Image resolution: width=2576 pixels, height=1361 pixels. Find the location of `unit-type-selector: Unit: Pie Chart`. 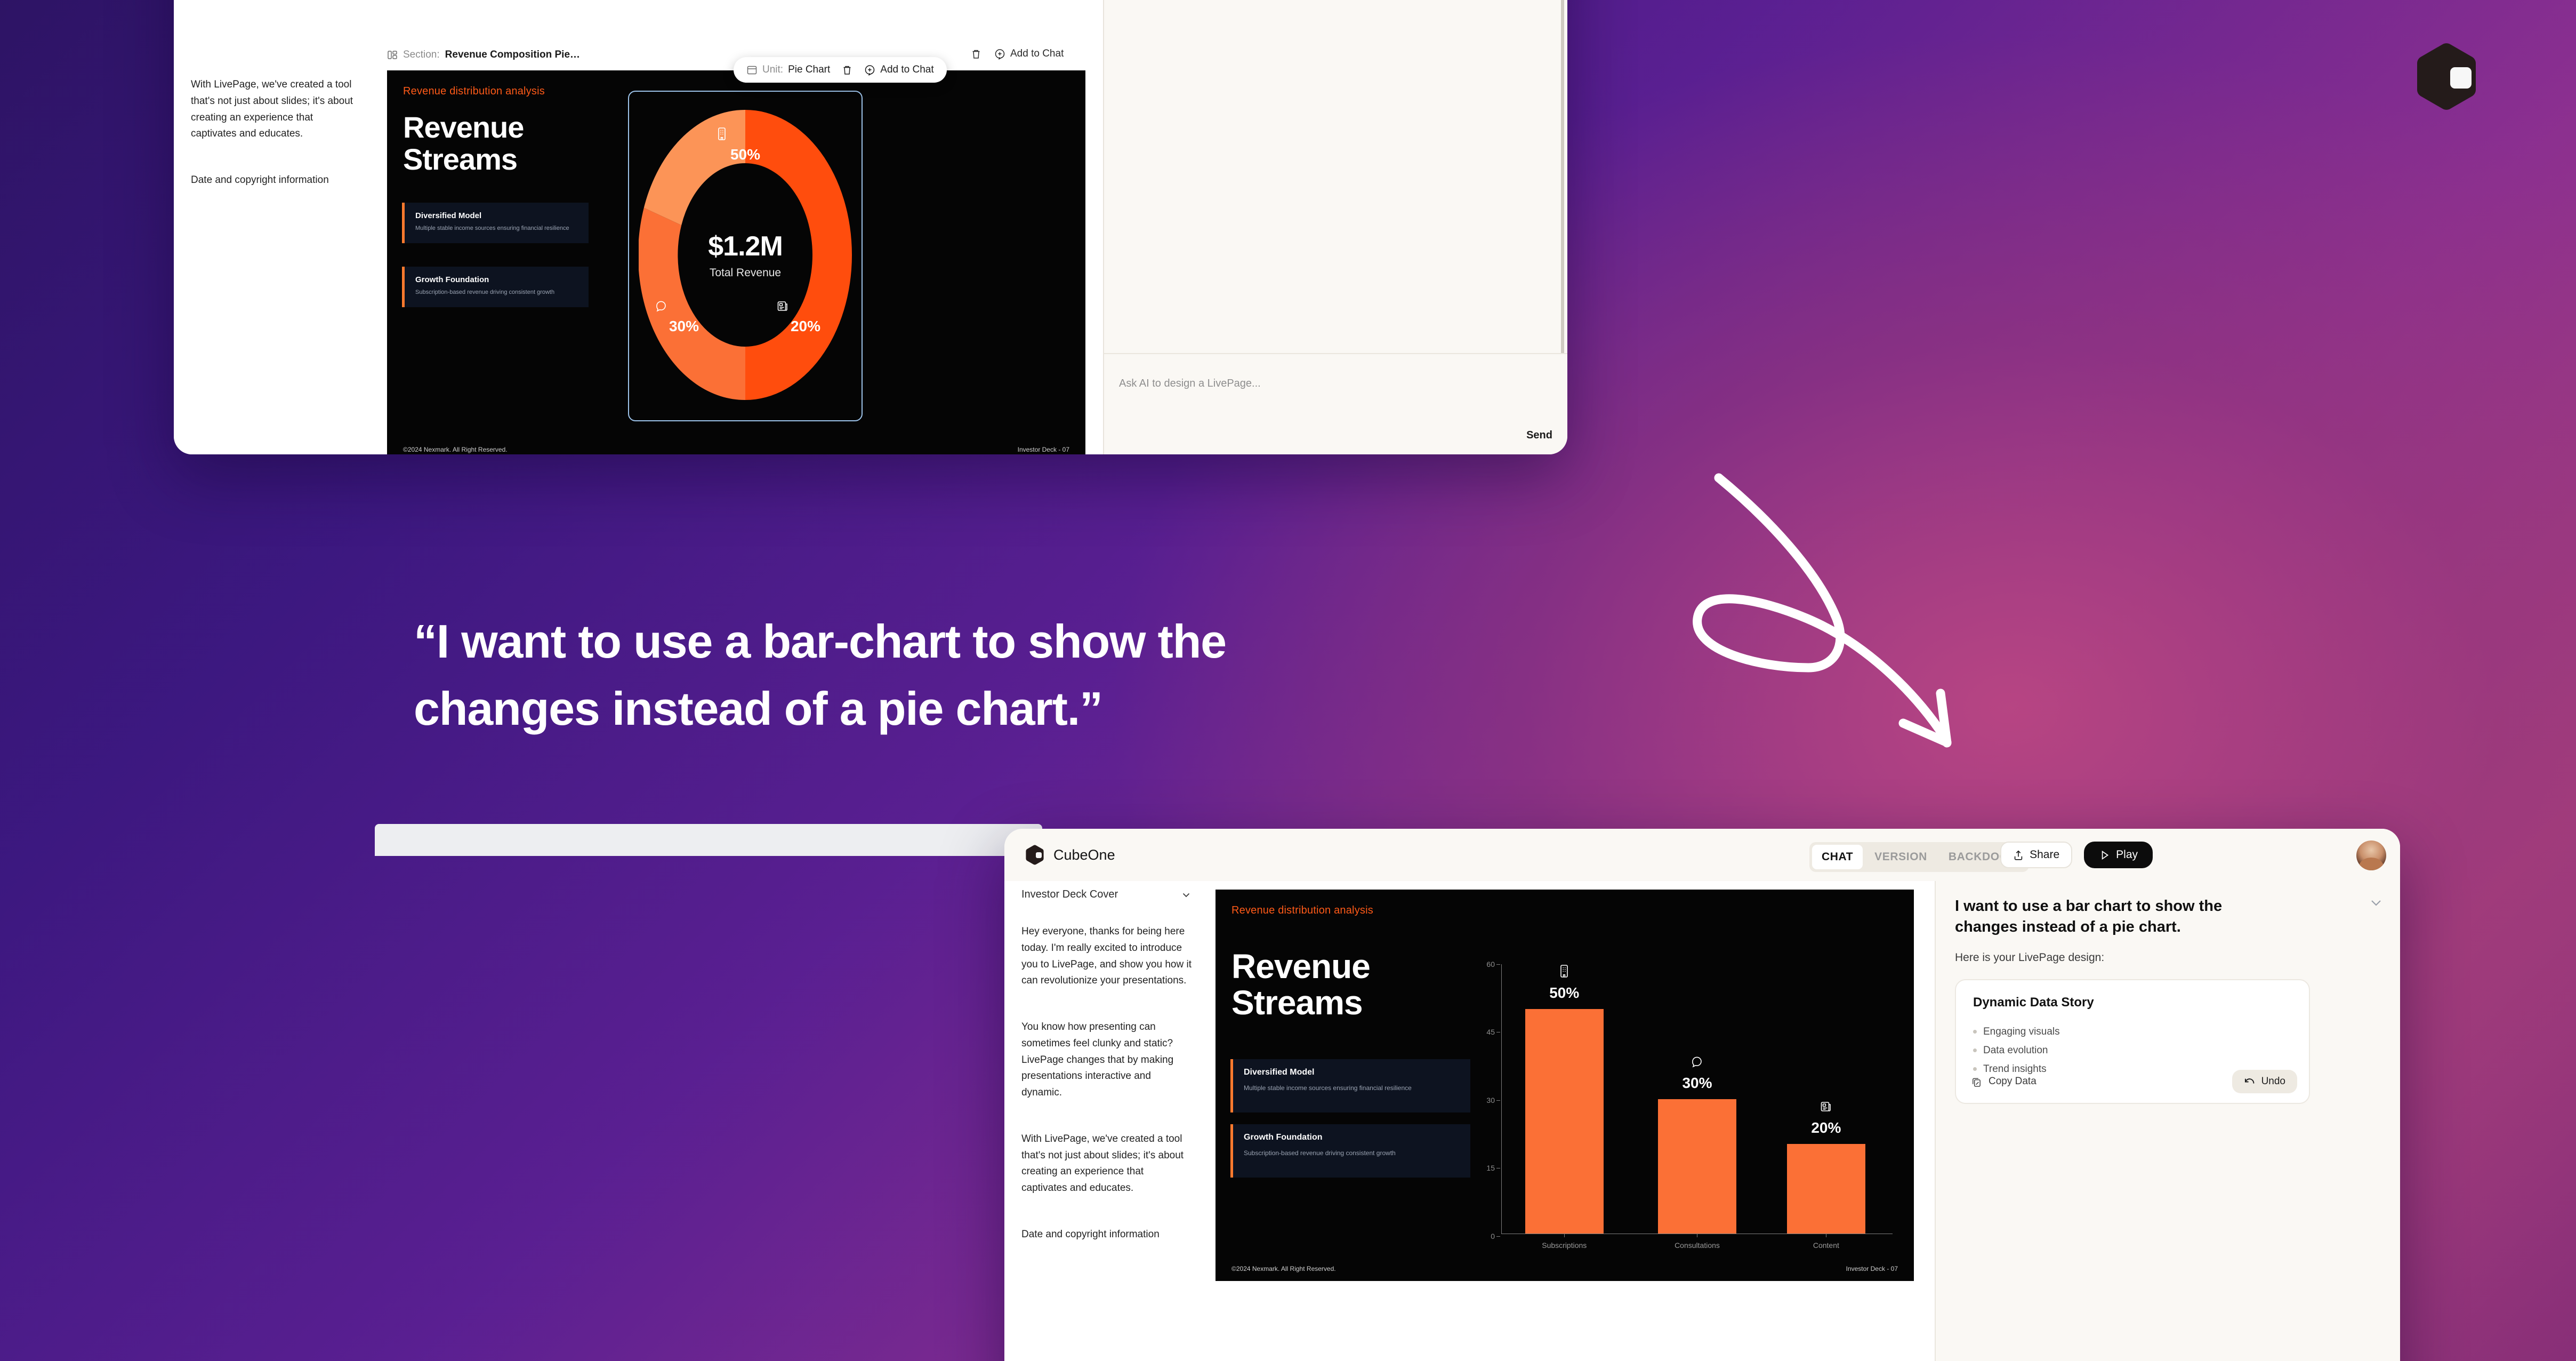

unit-type-selector: Unit: Pie Chart is located at coordinates (788, 70).